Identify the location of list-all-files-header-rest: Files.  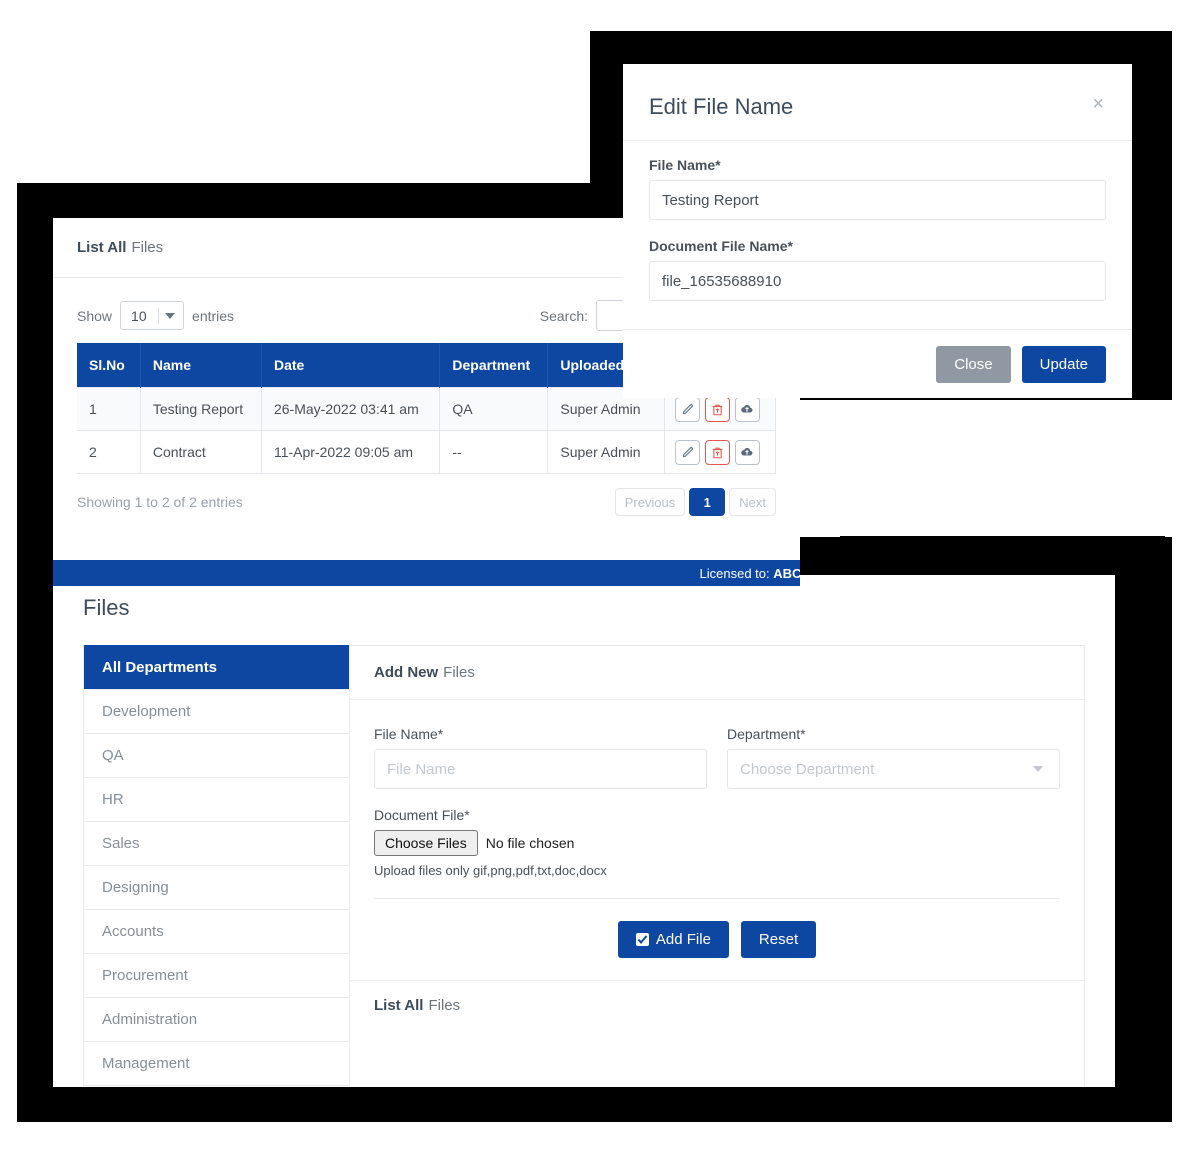
(147, 247).